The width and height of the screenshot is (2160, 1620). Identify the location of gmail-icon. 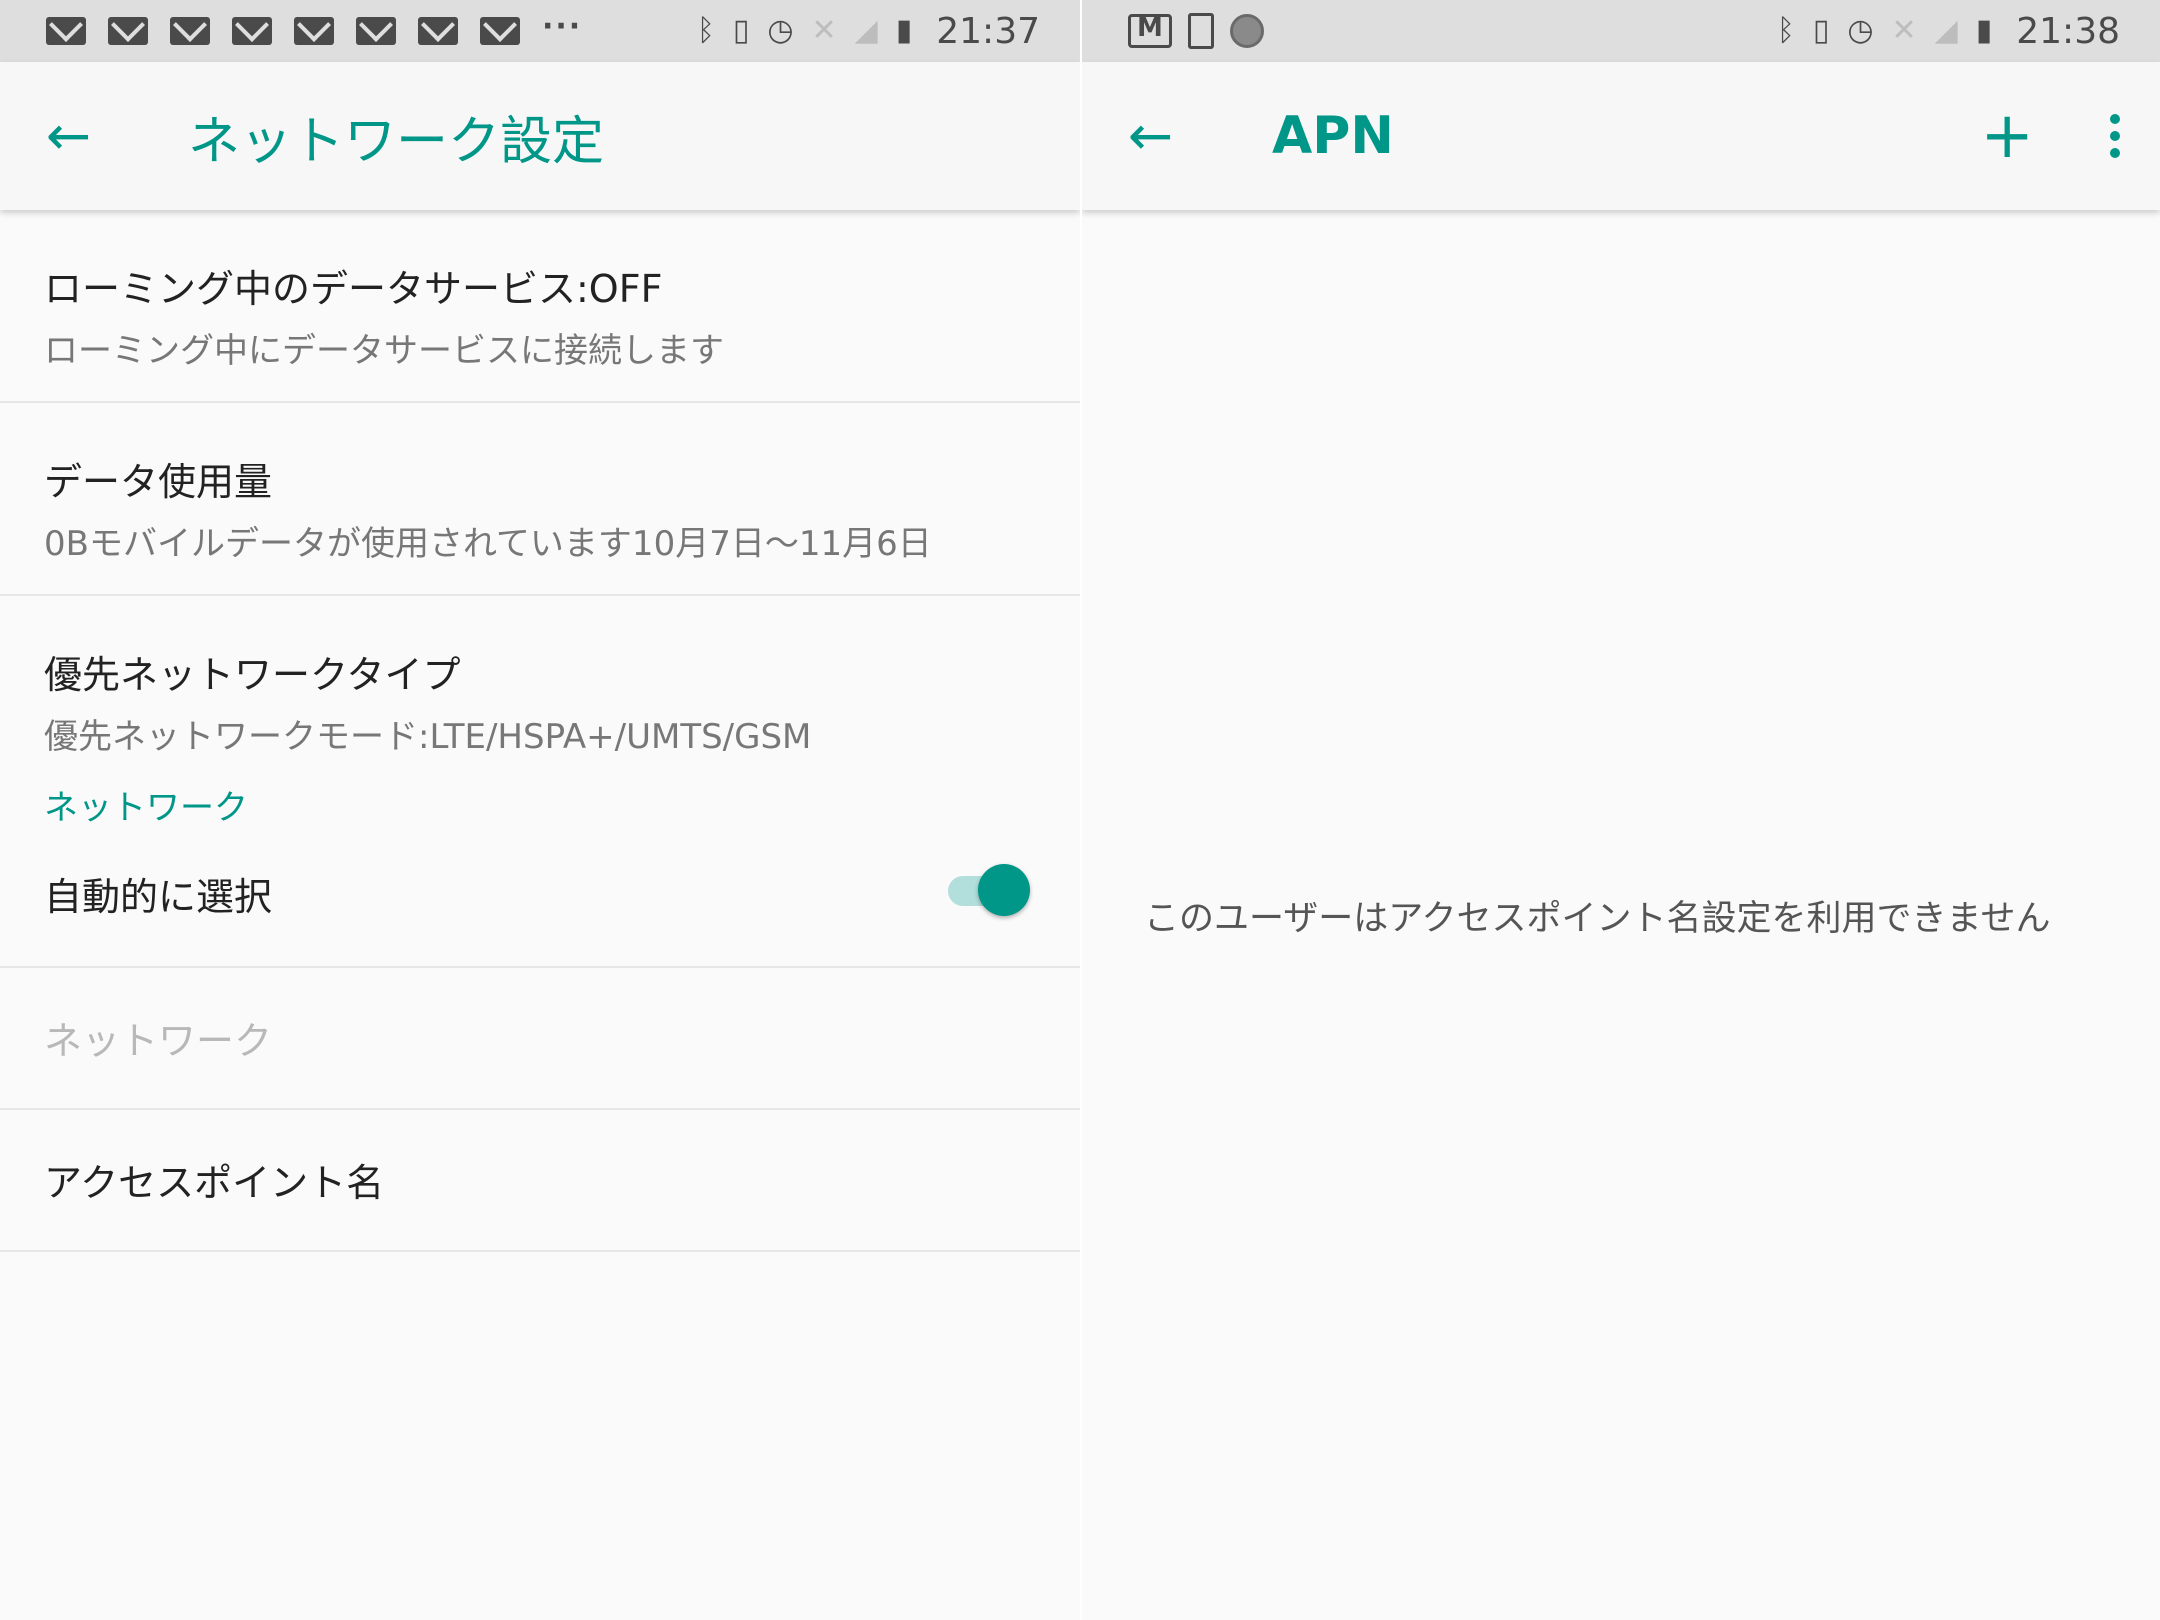
(1150, 30).